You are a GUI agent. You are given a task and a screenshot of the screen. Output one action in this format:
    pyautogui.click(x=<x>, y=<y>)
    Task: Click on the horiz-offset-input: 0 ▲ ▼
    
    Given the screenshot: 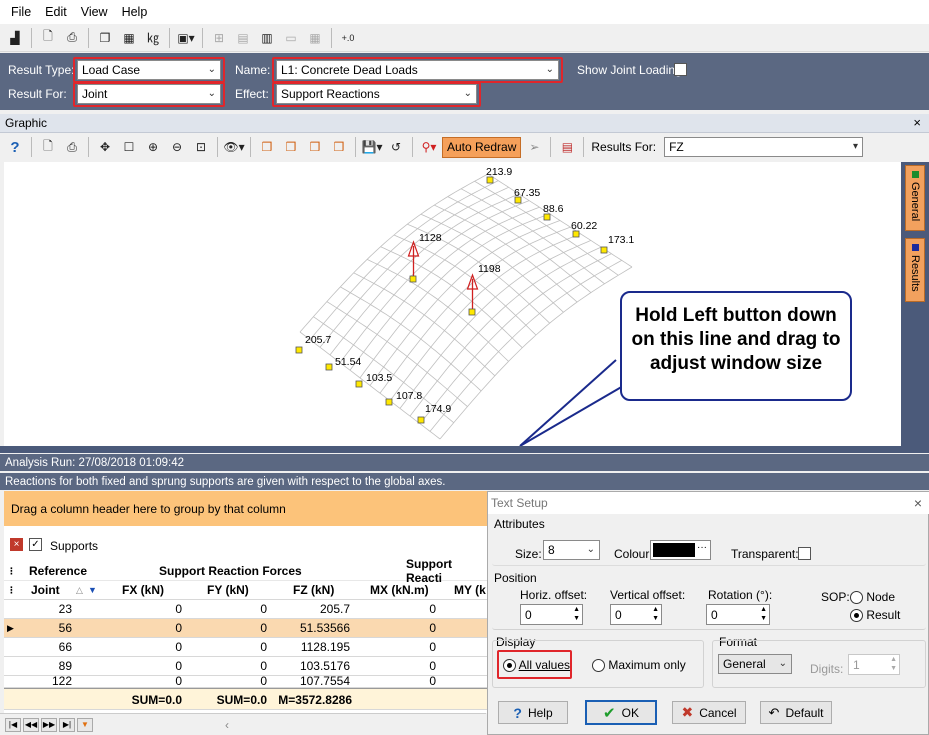 What is the action you would take?
    pyautogui.click(x=551, y=614)
    